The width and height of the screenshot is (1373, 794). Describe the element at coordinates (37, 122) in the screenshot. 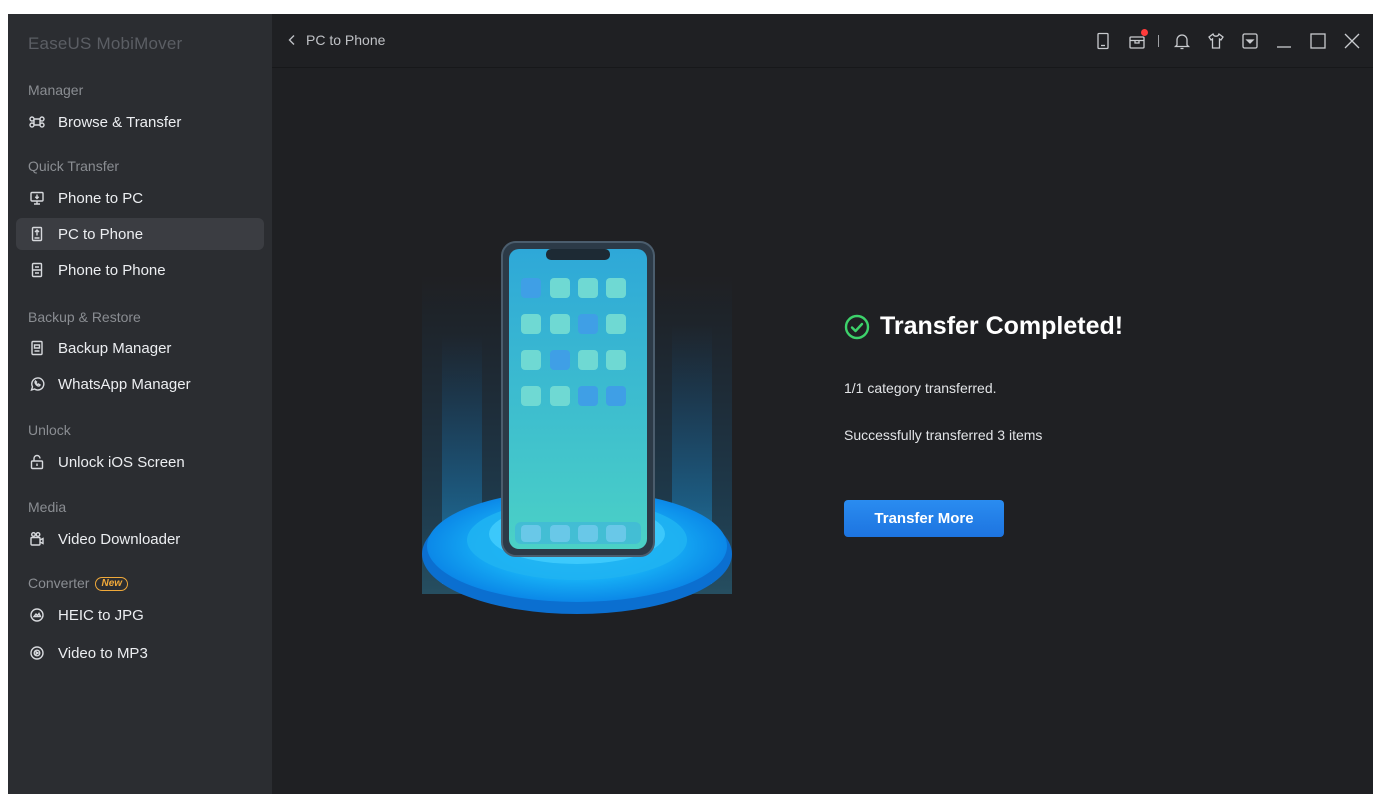

I see `command-icon` at that location.